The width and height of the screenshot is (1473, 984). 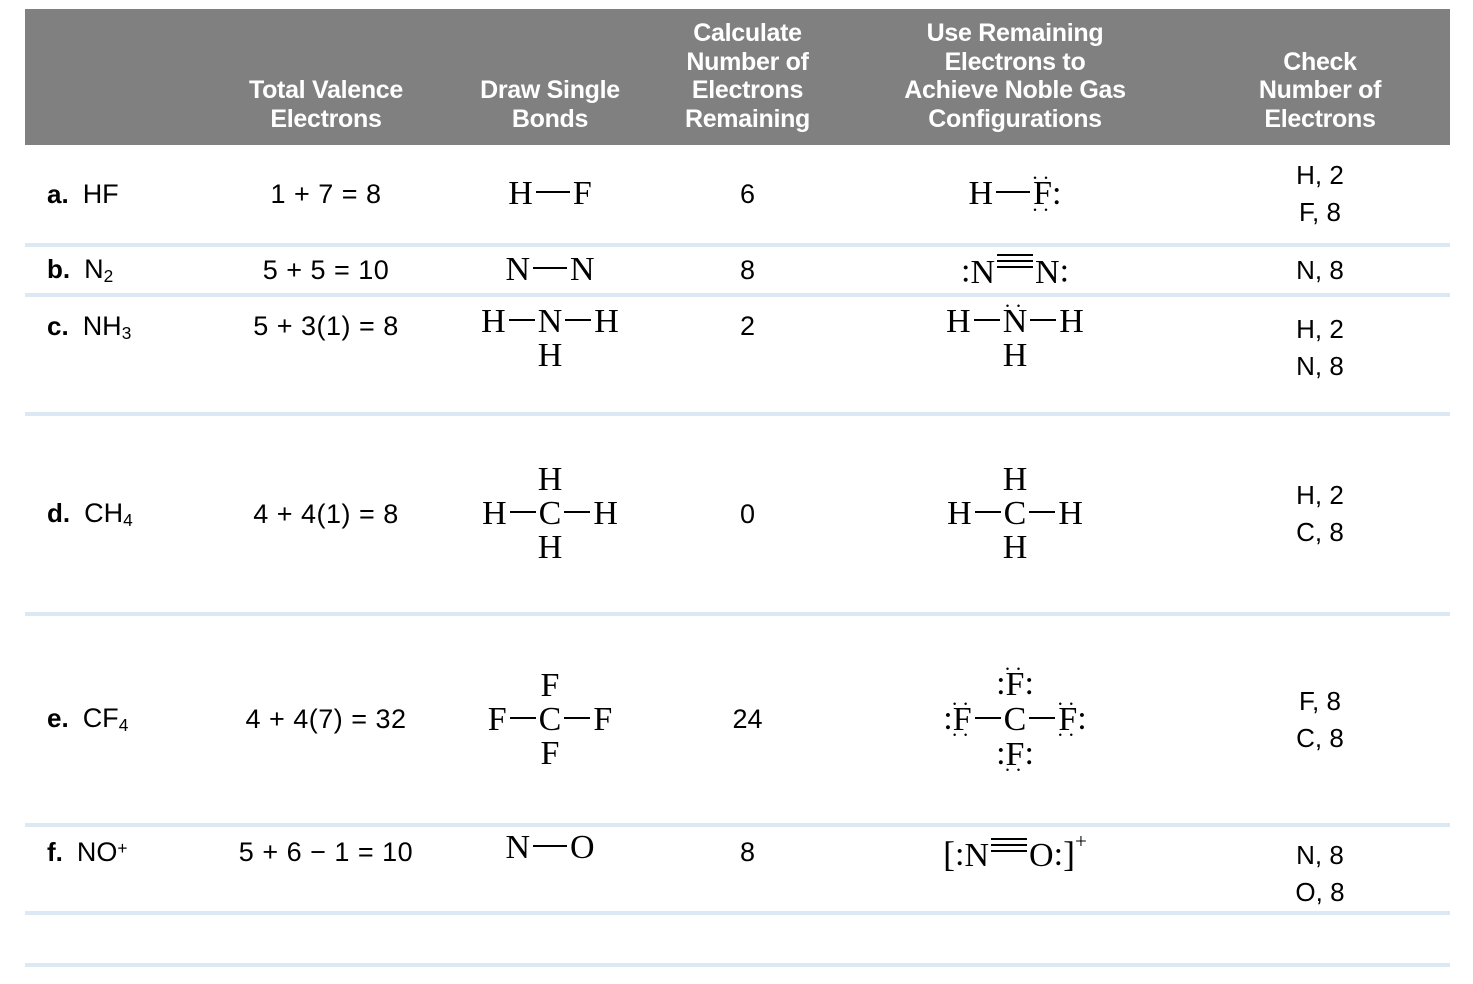 What do you see at coordinates (102, 852) in the screenshot?
I see `item-formula: NO+` at bounding box center [102, 852].